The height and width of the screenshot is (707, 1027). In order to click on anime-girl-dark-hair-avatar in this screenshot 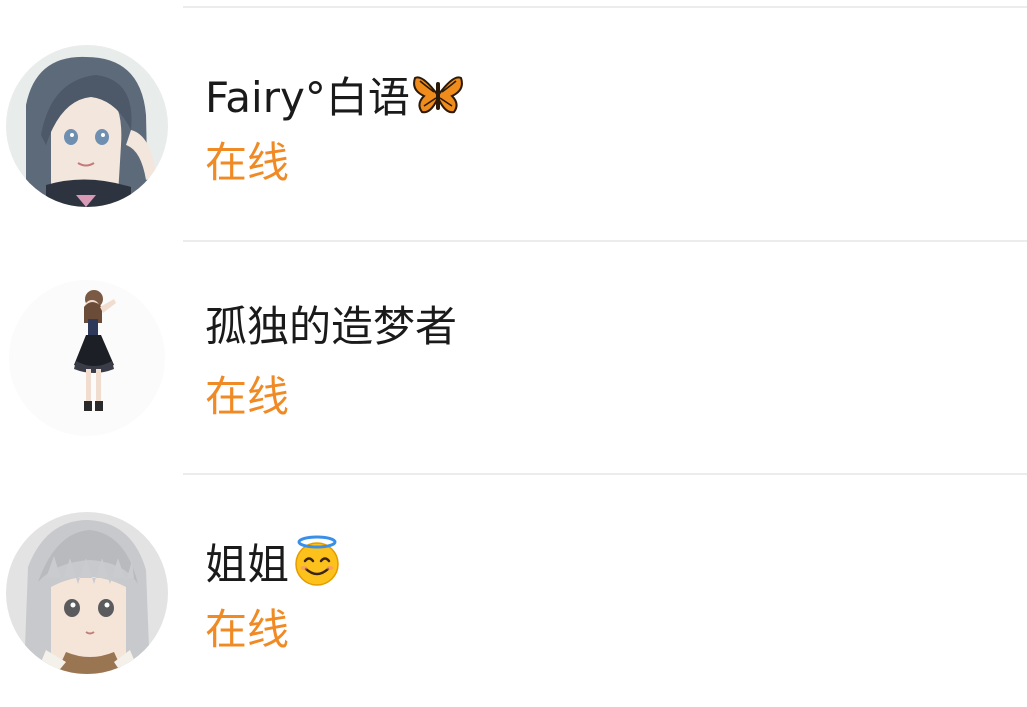, I will do `click(87, 126)`.